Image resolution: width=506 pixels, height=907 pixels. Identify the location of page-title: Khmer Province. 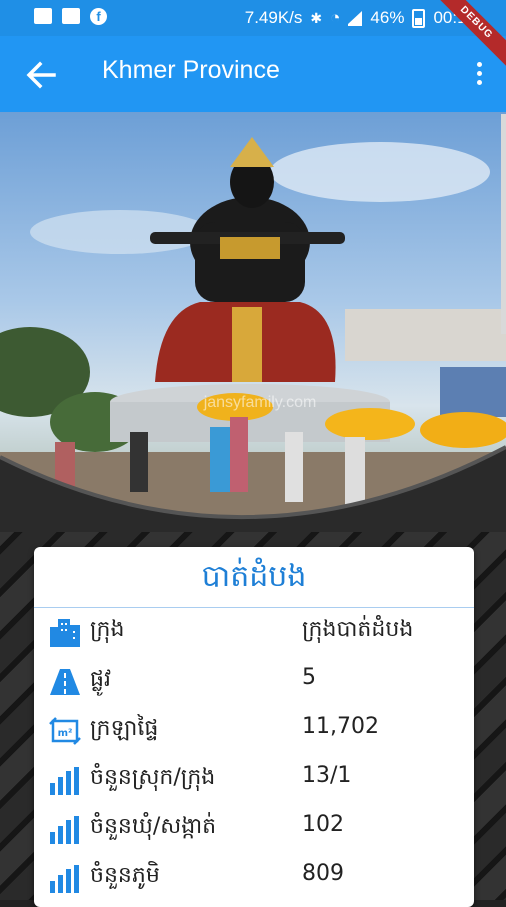
(191, 70).